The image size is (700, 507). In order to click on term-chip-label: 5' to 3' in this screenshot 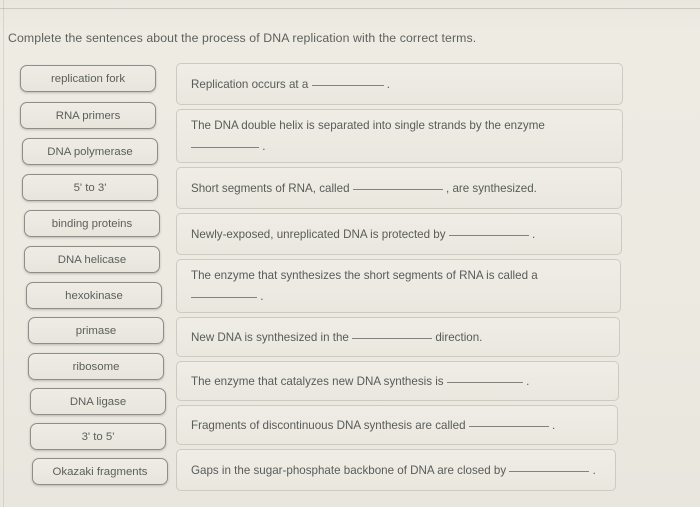, I will do `click(90, 187)`.